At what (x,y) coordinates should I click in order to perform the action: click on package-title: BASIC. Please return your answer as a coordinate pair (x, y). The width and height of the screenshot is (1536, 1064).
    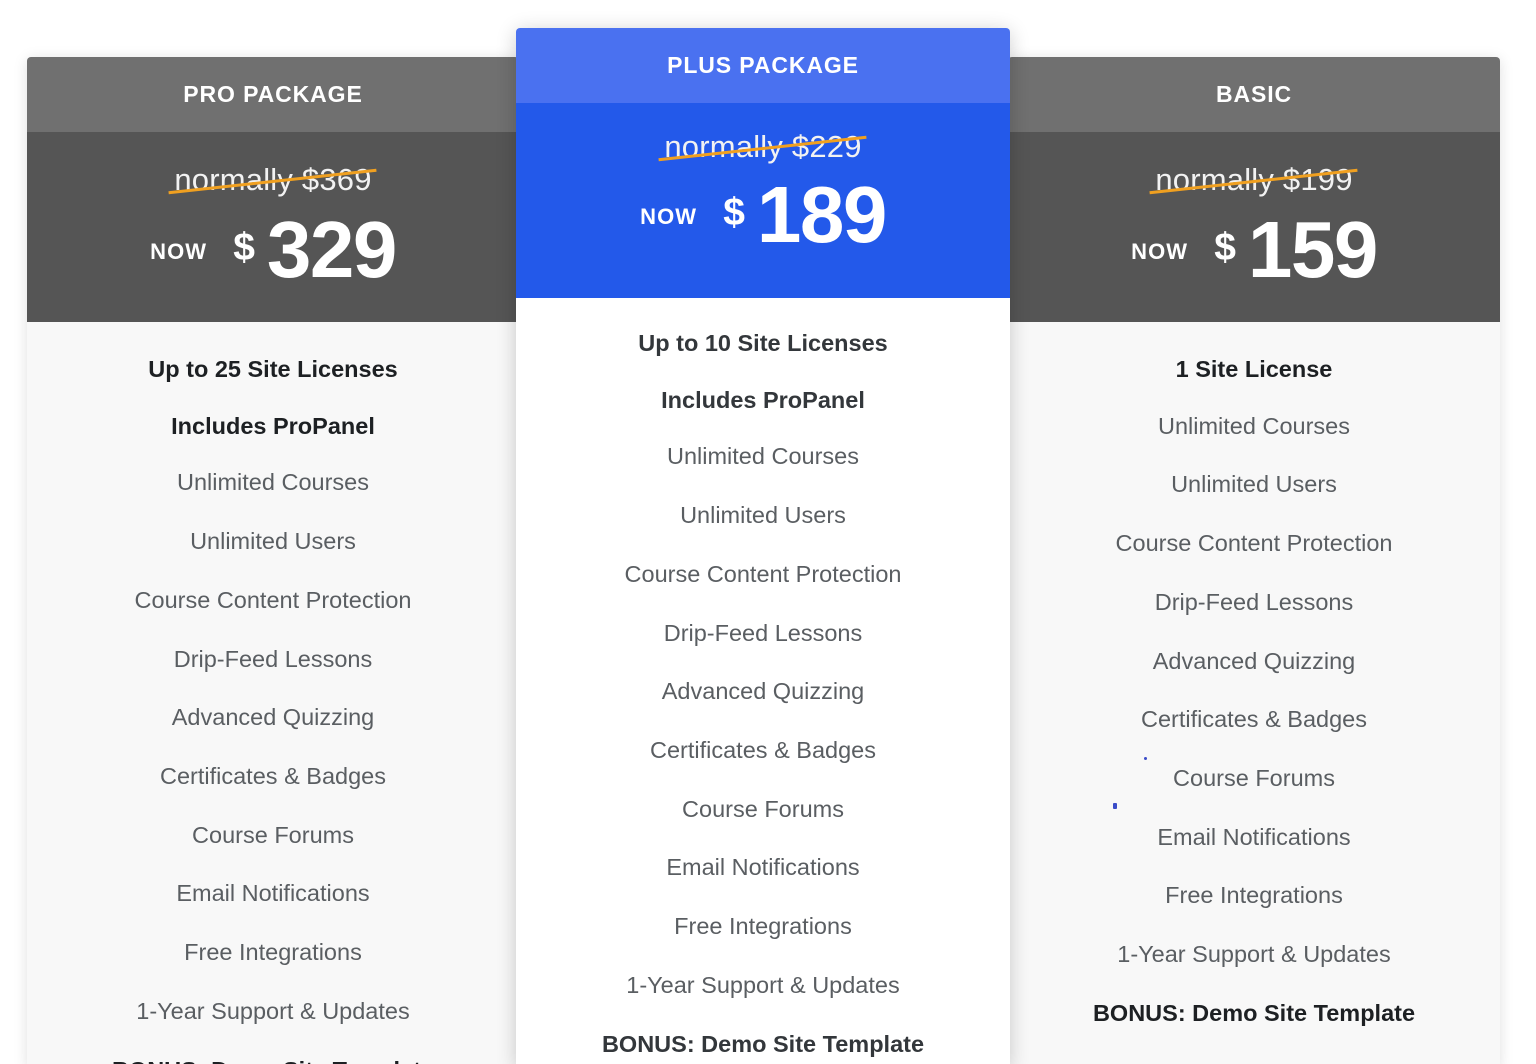
    Looking at the image, I should click on (1254, 94).